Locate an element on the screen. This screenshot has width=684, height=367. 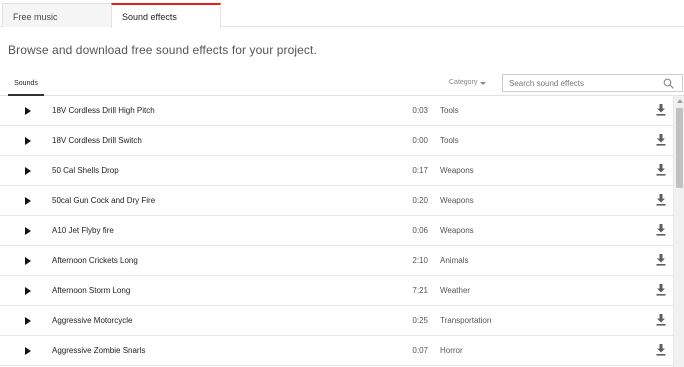
search-icon is located at coordinates (668, 83).